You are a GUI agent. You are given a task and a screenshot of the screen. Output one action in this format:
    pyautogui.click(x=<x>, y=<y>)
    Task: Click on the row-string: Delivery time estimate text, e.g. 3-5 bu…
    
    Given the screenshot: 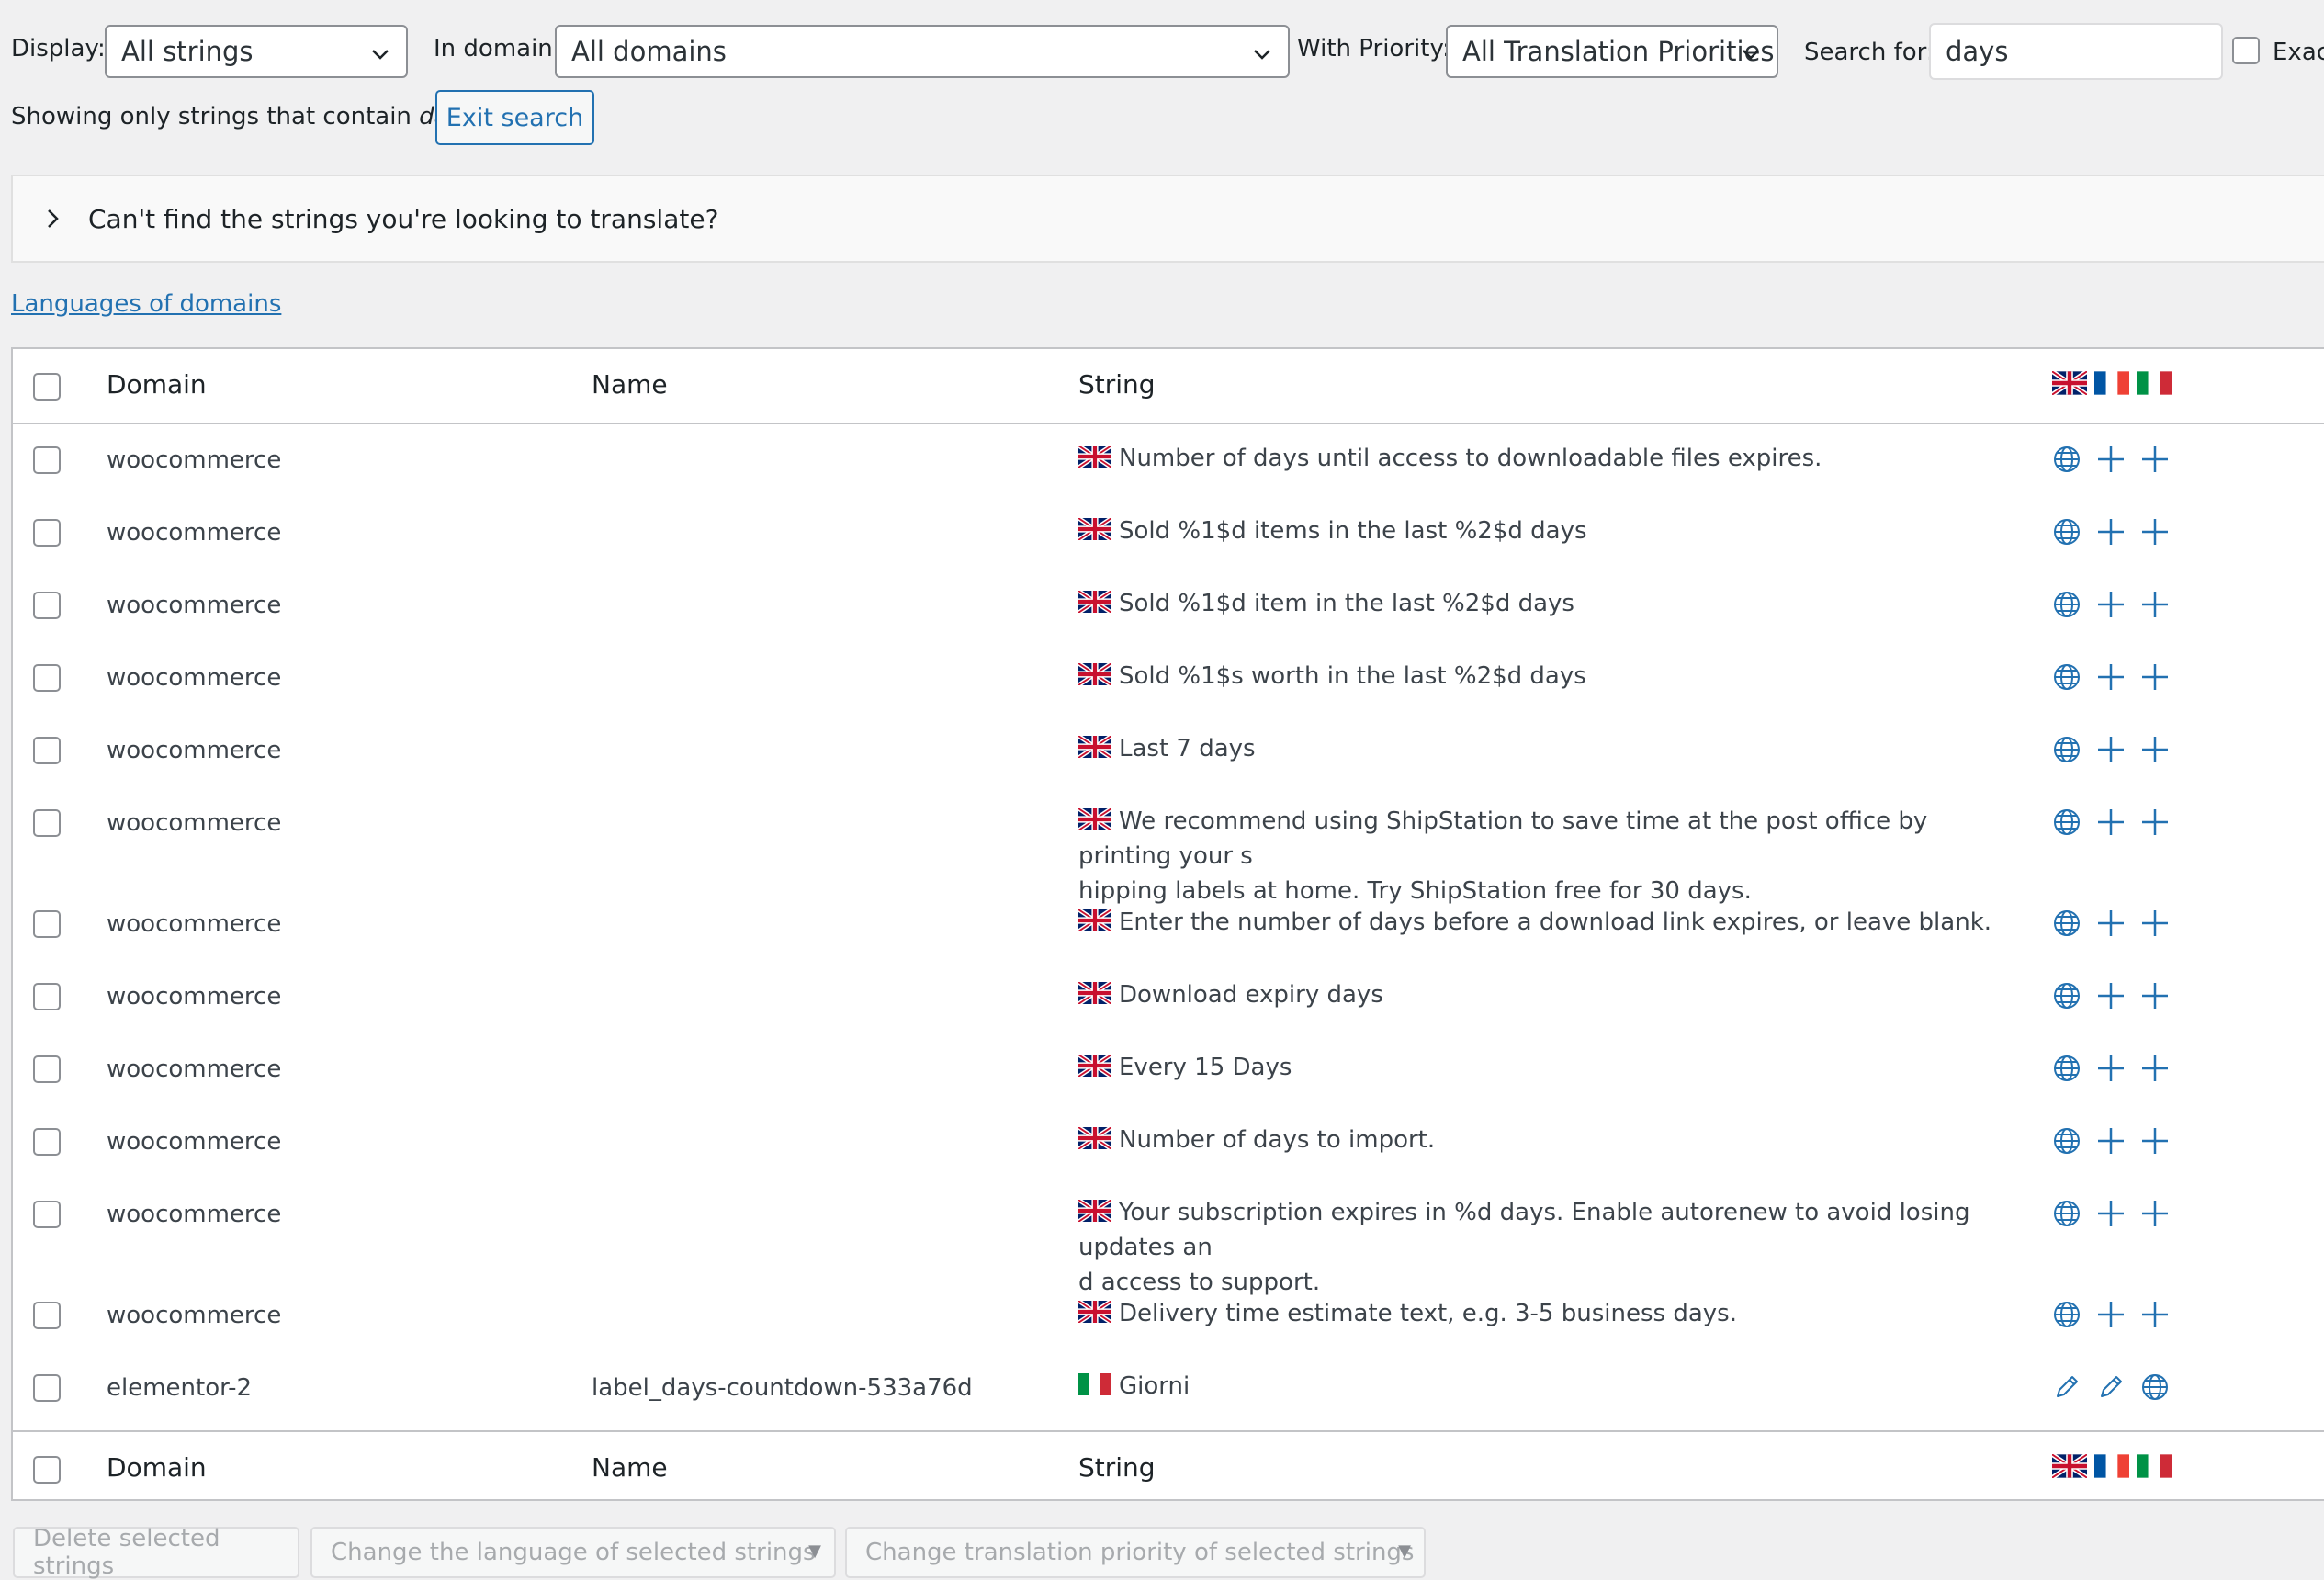 What is the action you would take?
    pyautogui.click(x=1542, y=1313)
    